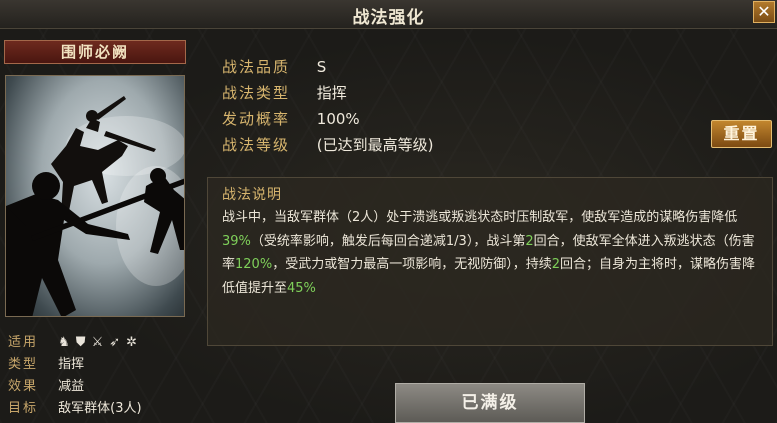 The width and height of the screenshot is (777, 423). I want to click on shield-icon: ⛊, so click(80, 342).